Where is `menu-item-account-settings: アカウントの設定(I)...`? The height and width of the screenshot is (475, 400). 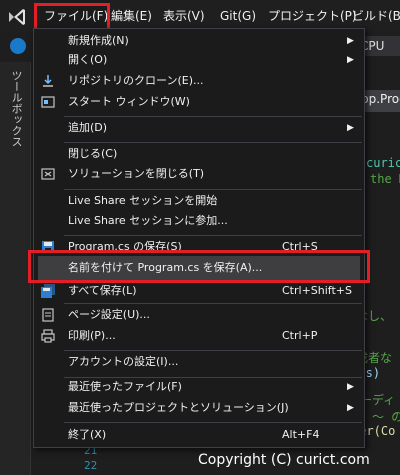
menu-item-account-settings: アカウントの設定(I)... is located at coordinates (199, 362).